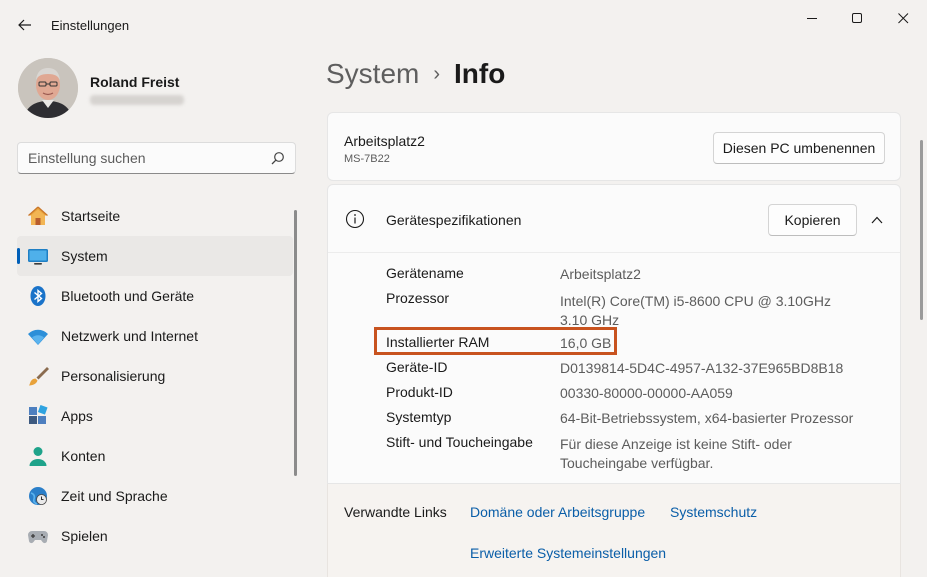 This screenshot has height=577, width=927. Describe the element at coordinates (155, 216) in the screenshot. I see `sidebar-item-startseite: Startseite` at that location.